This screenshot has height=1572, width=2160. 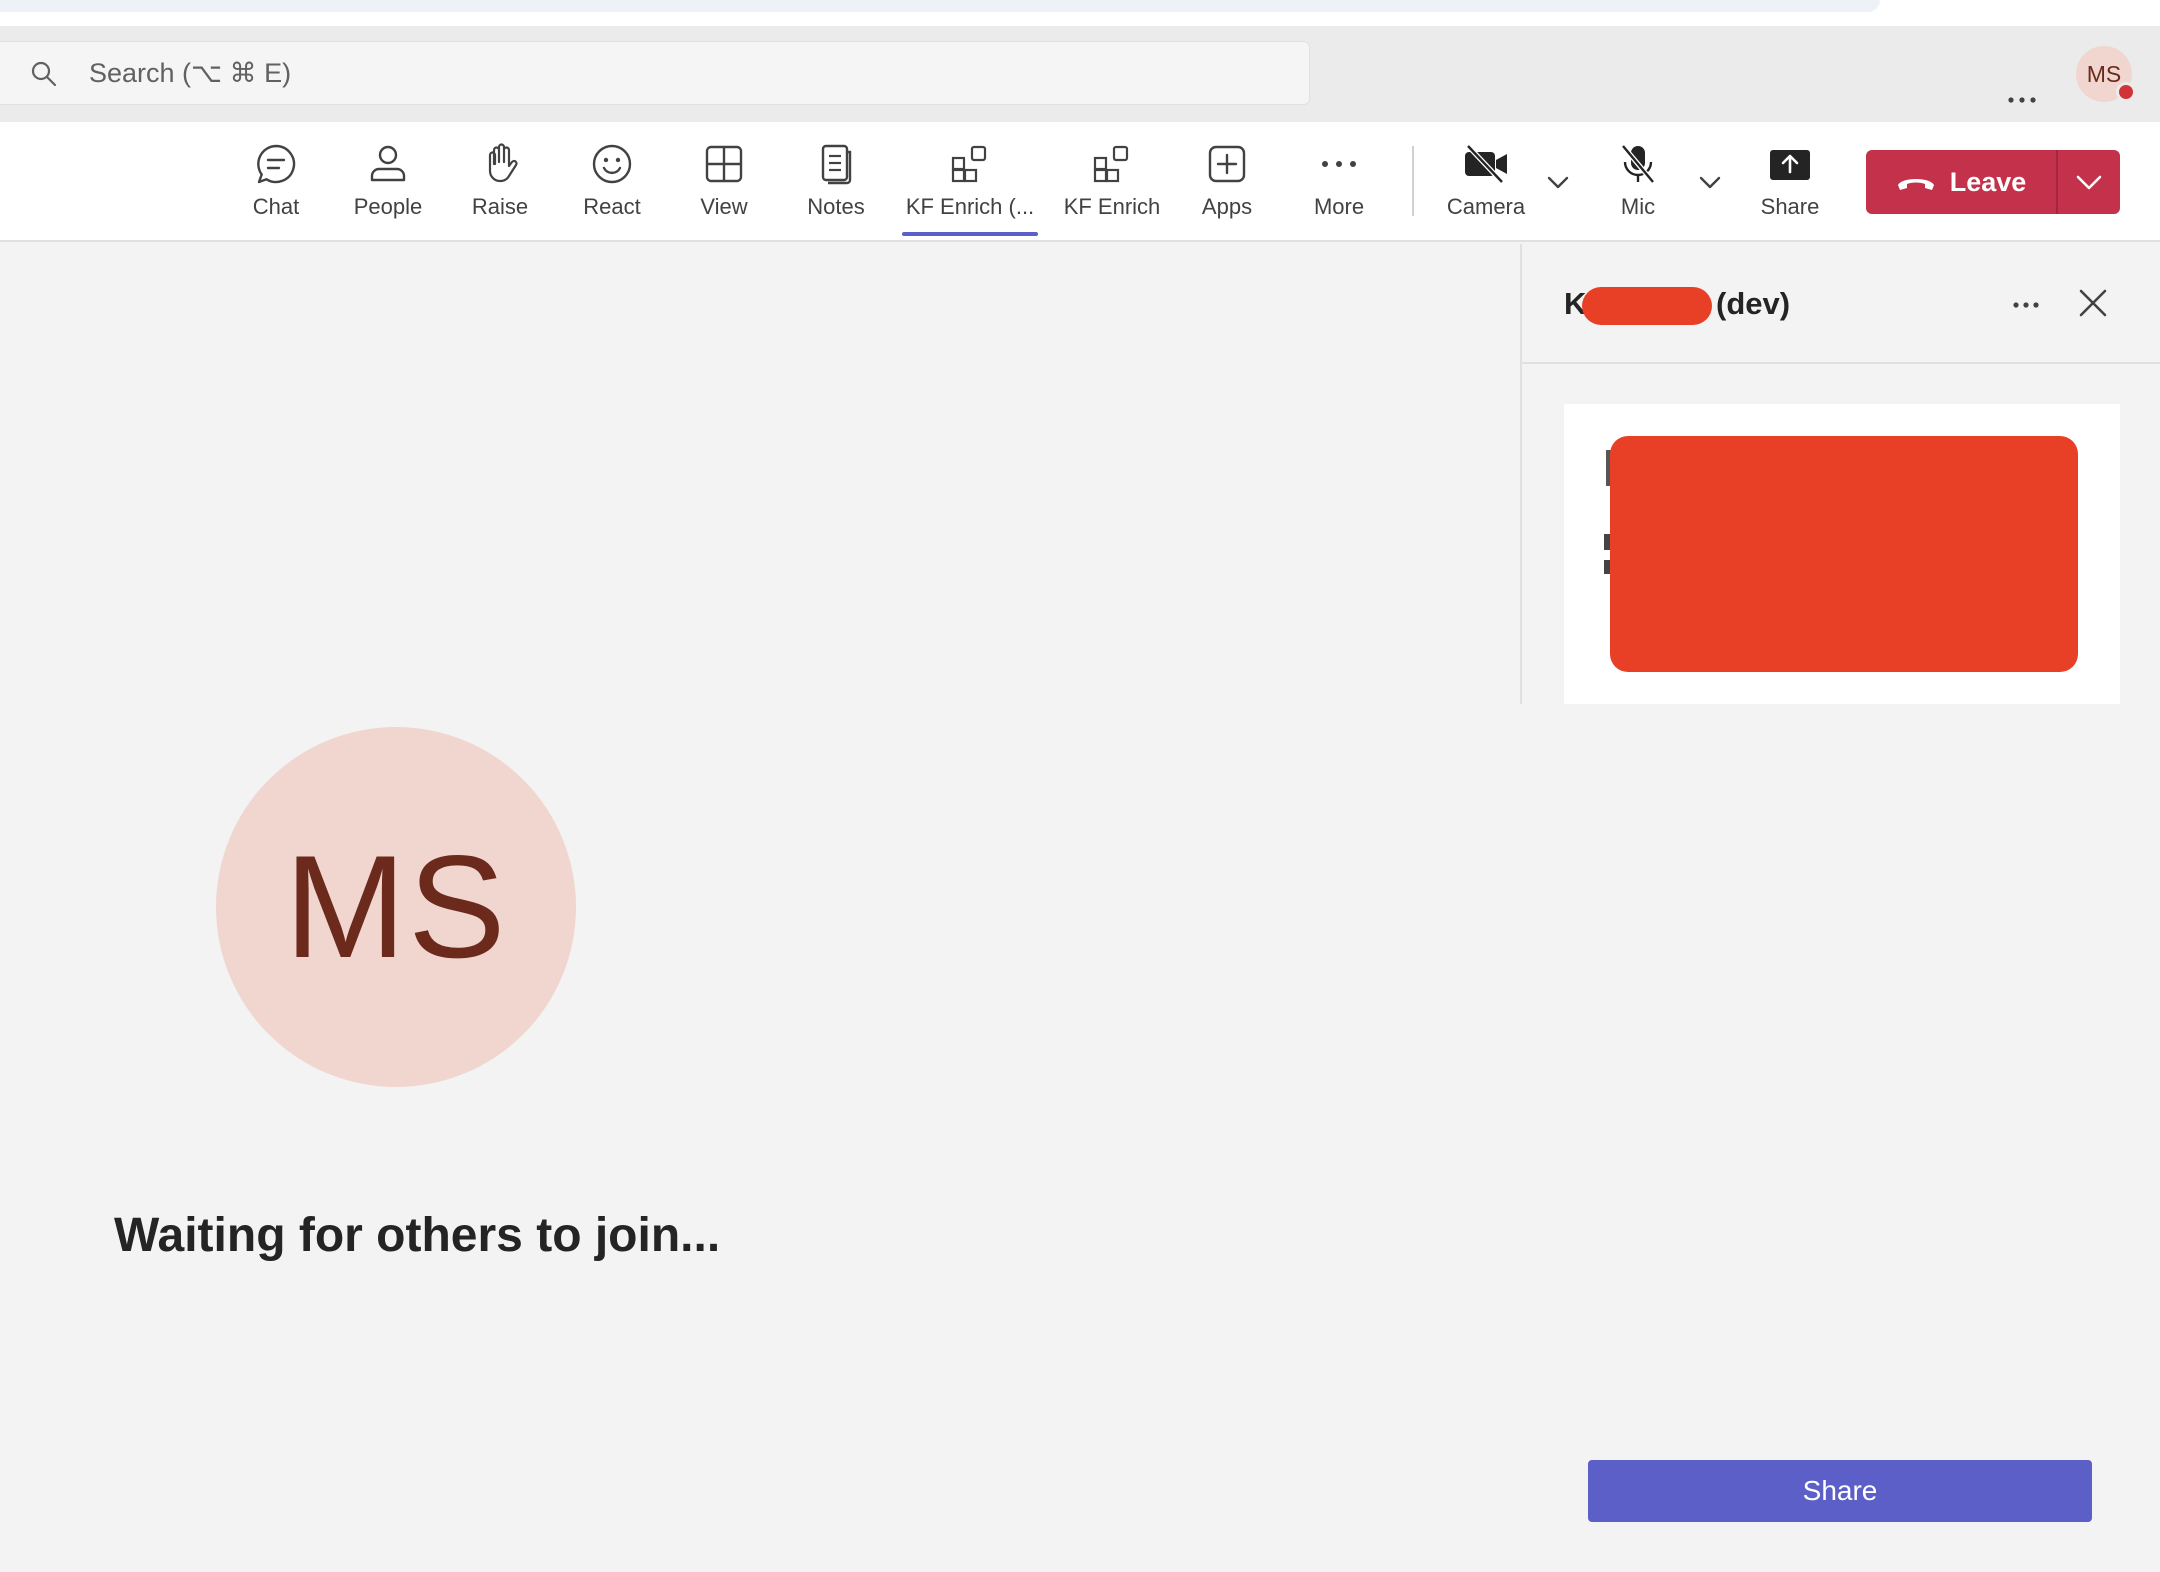 I want to click on react-label: React, so click(x=612, y=206).